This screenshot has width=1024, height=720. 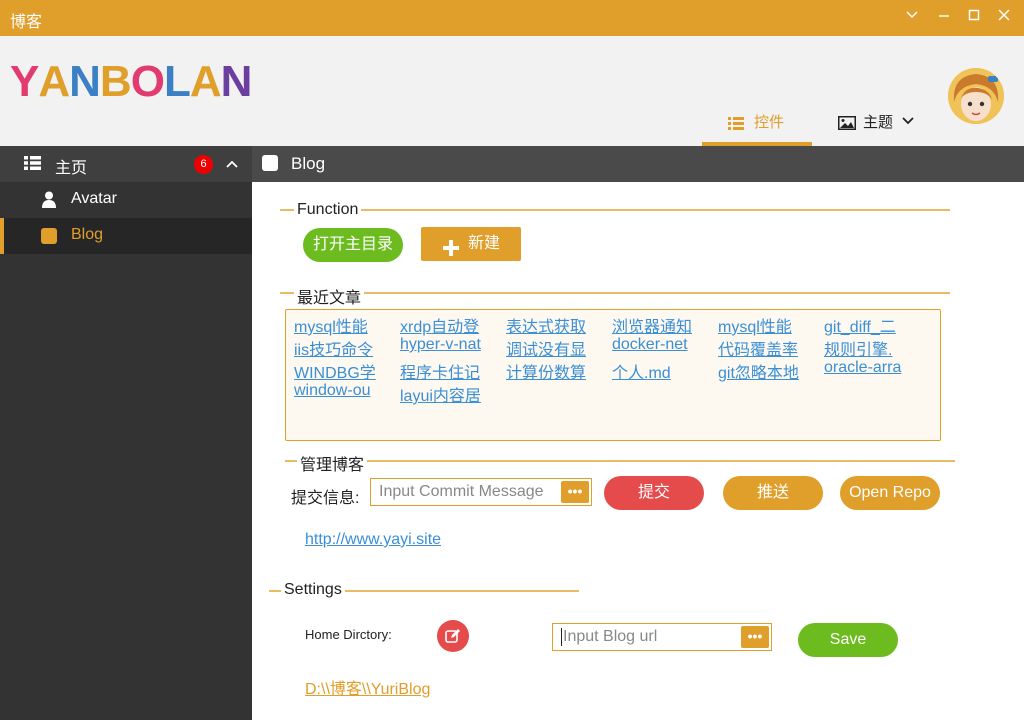 I want to click on article-link: layui内容居, so click(x=448, y=394).